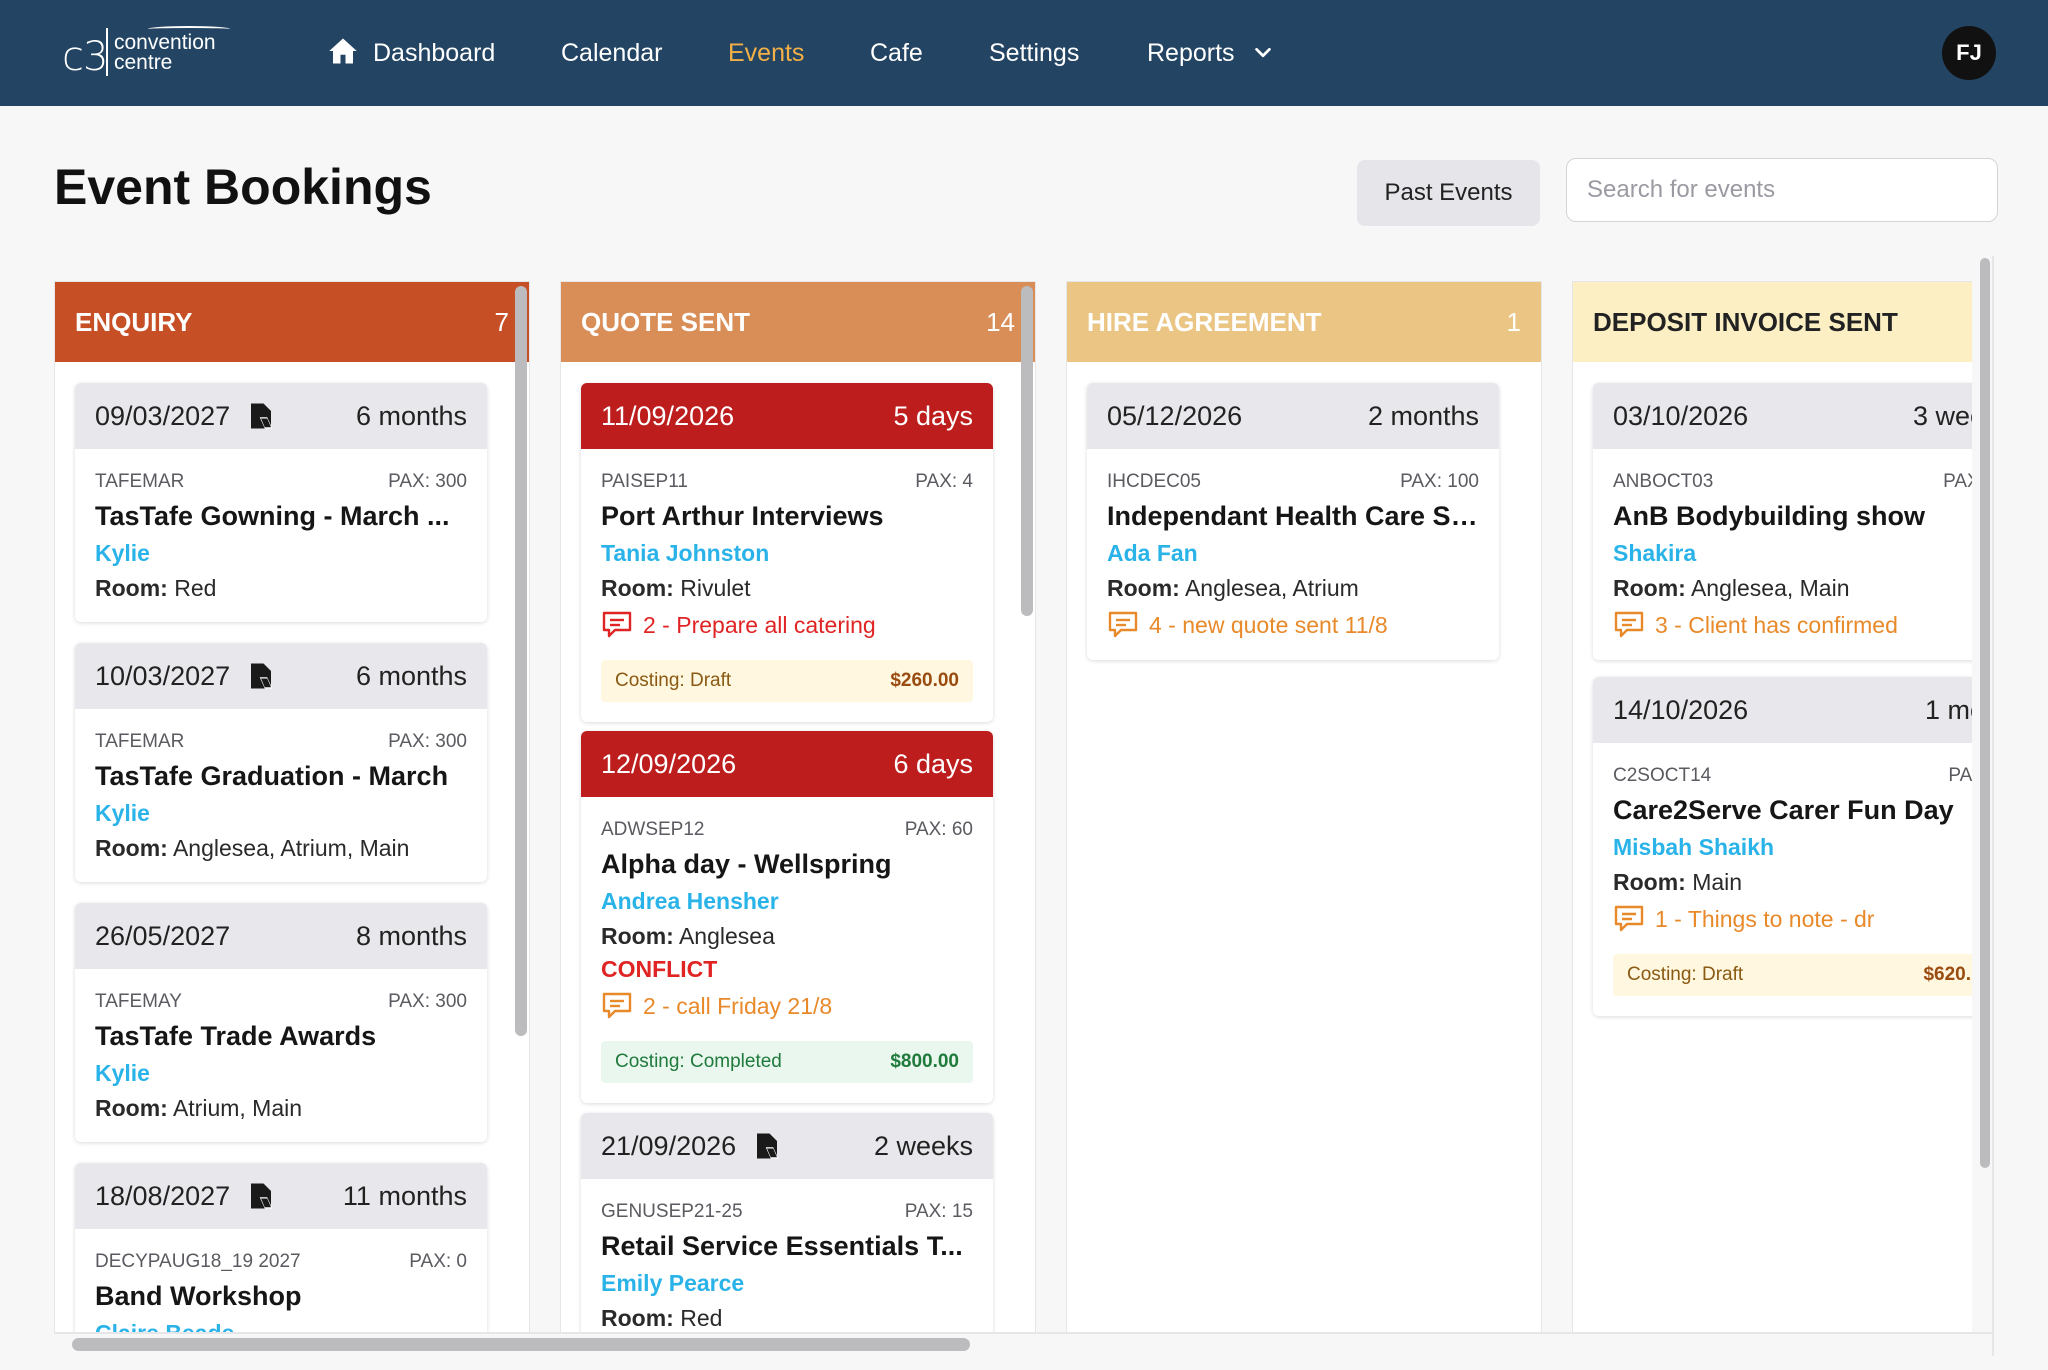 This screenshot has width=2048, height=1370. Describe the element at coordinates (1985, 713) in the screenshot. I see `board-vertical-scrollbar` at that location.